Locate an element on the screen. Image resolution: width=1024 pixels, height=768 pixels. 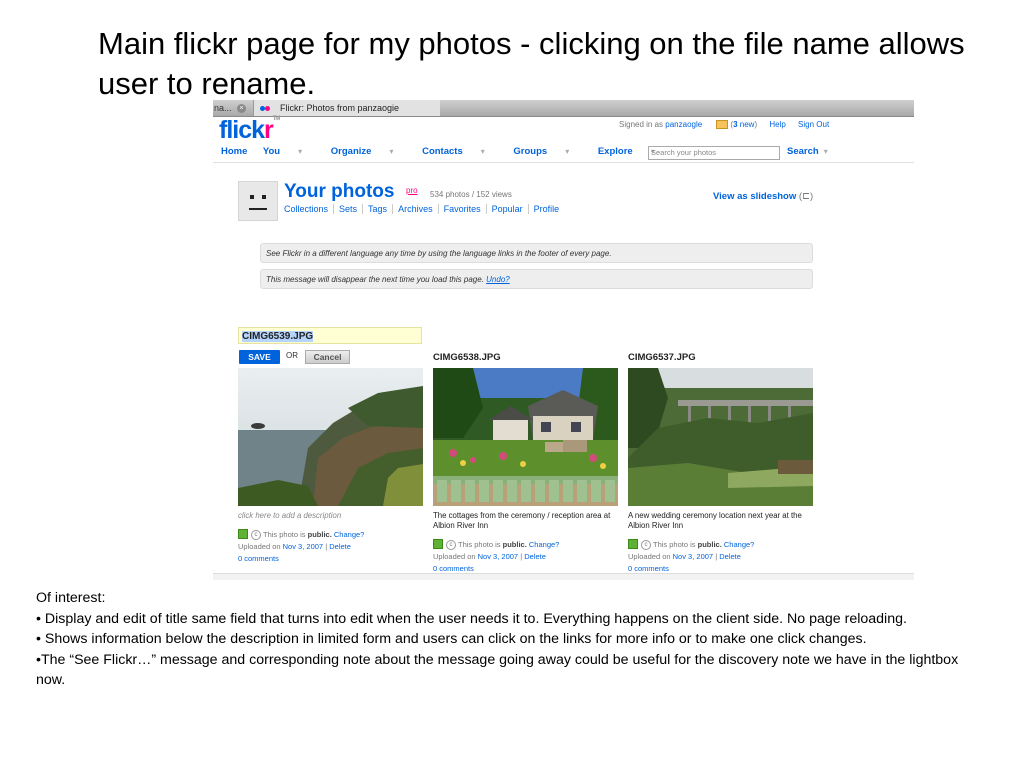
photo-title-edit-field: CIMG6539.JPG is located at coordinates (330, 335).